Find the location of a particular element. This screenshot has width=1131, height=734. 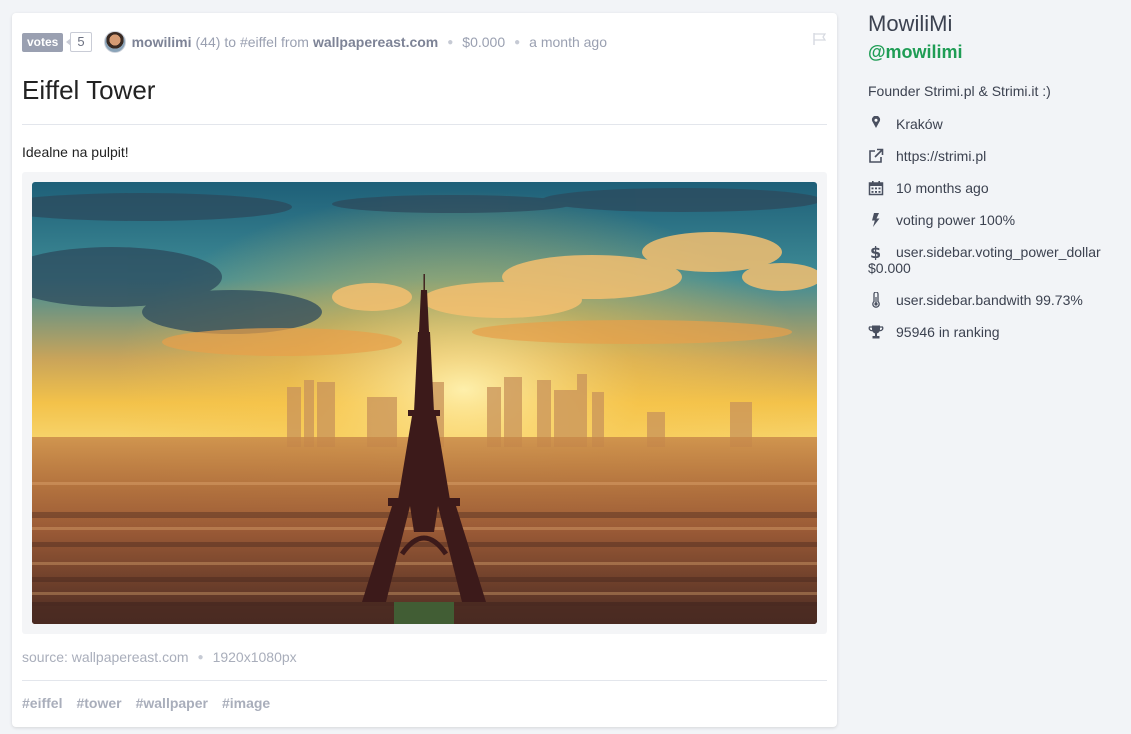

info-ranking: 95946 in ranking is located at coordinates (993, 332).